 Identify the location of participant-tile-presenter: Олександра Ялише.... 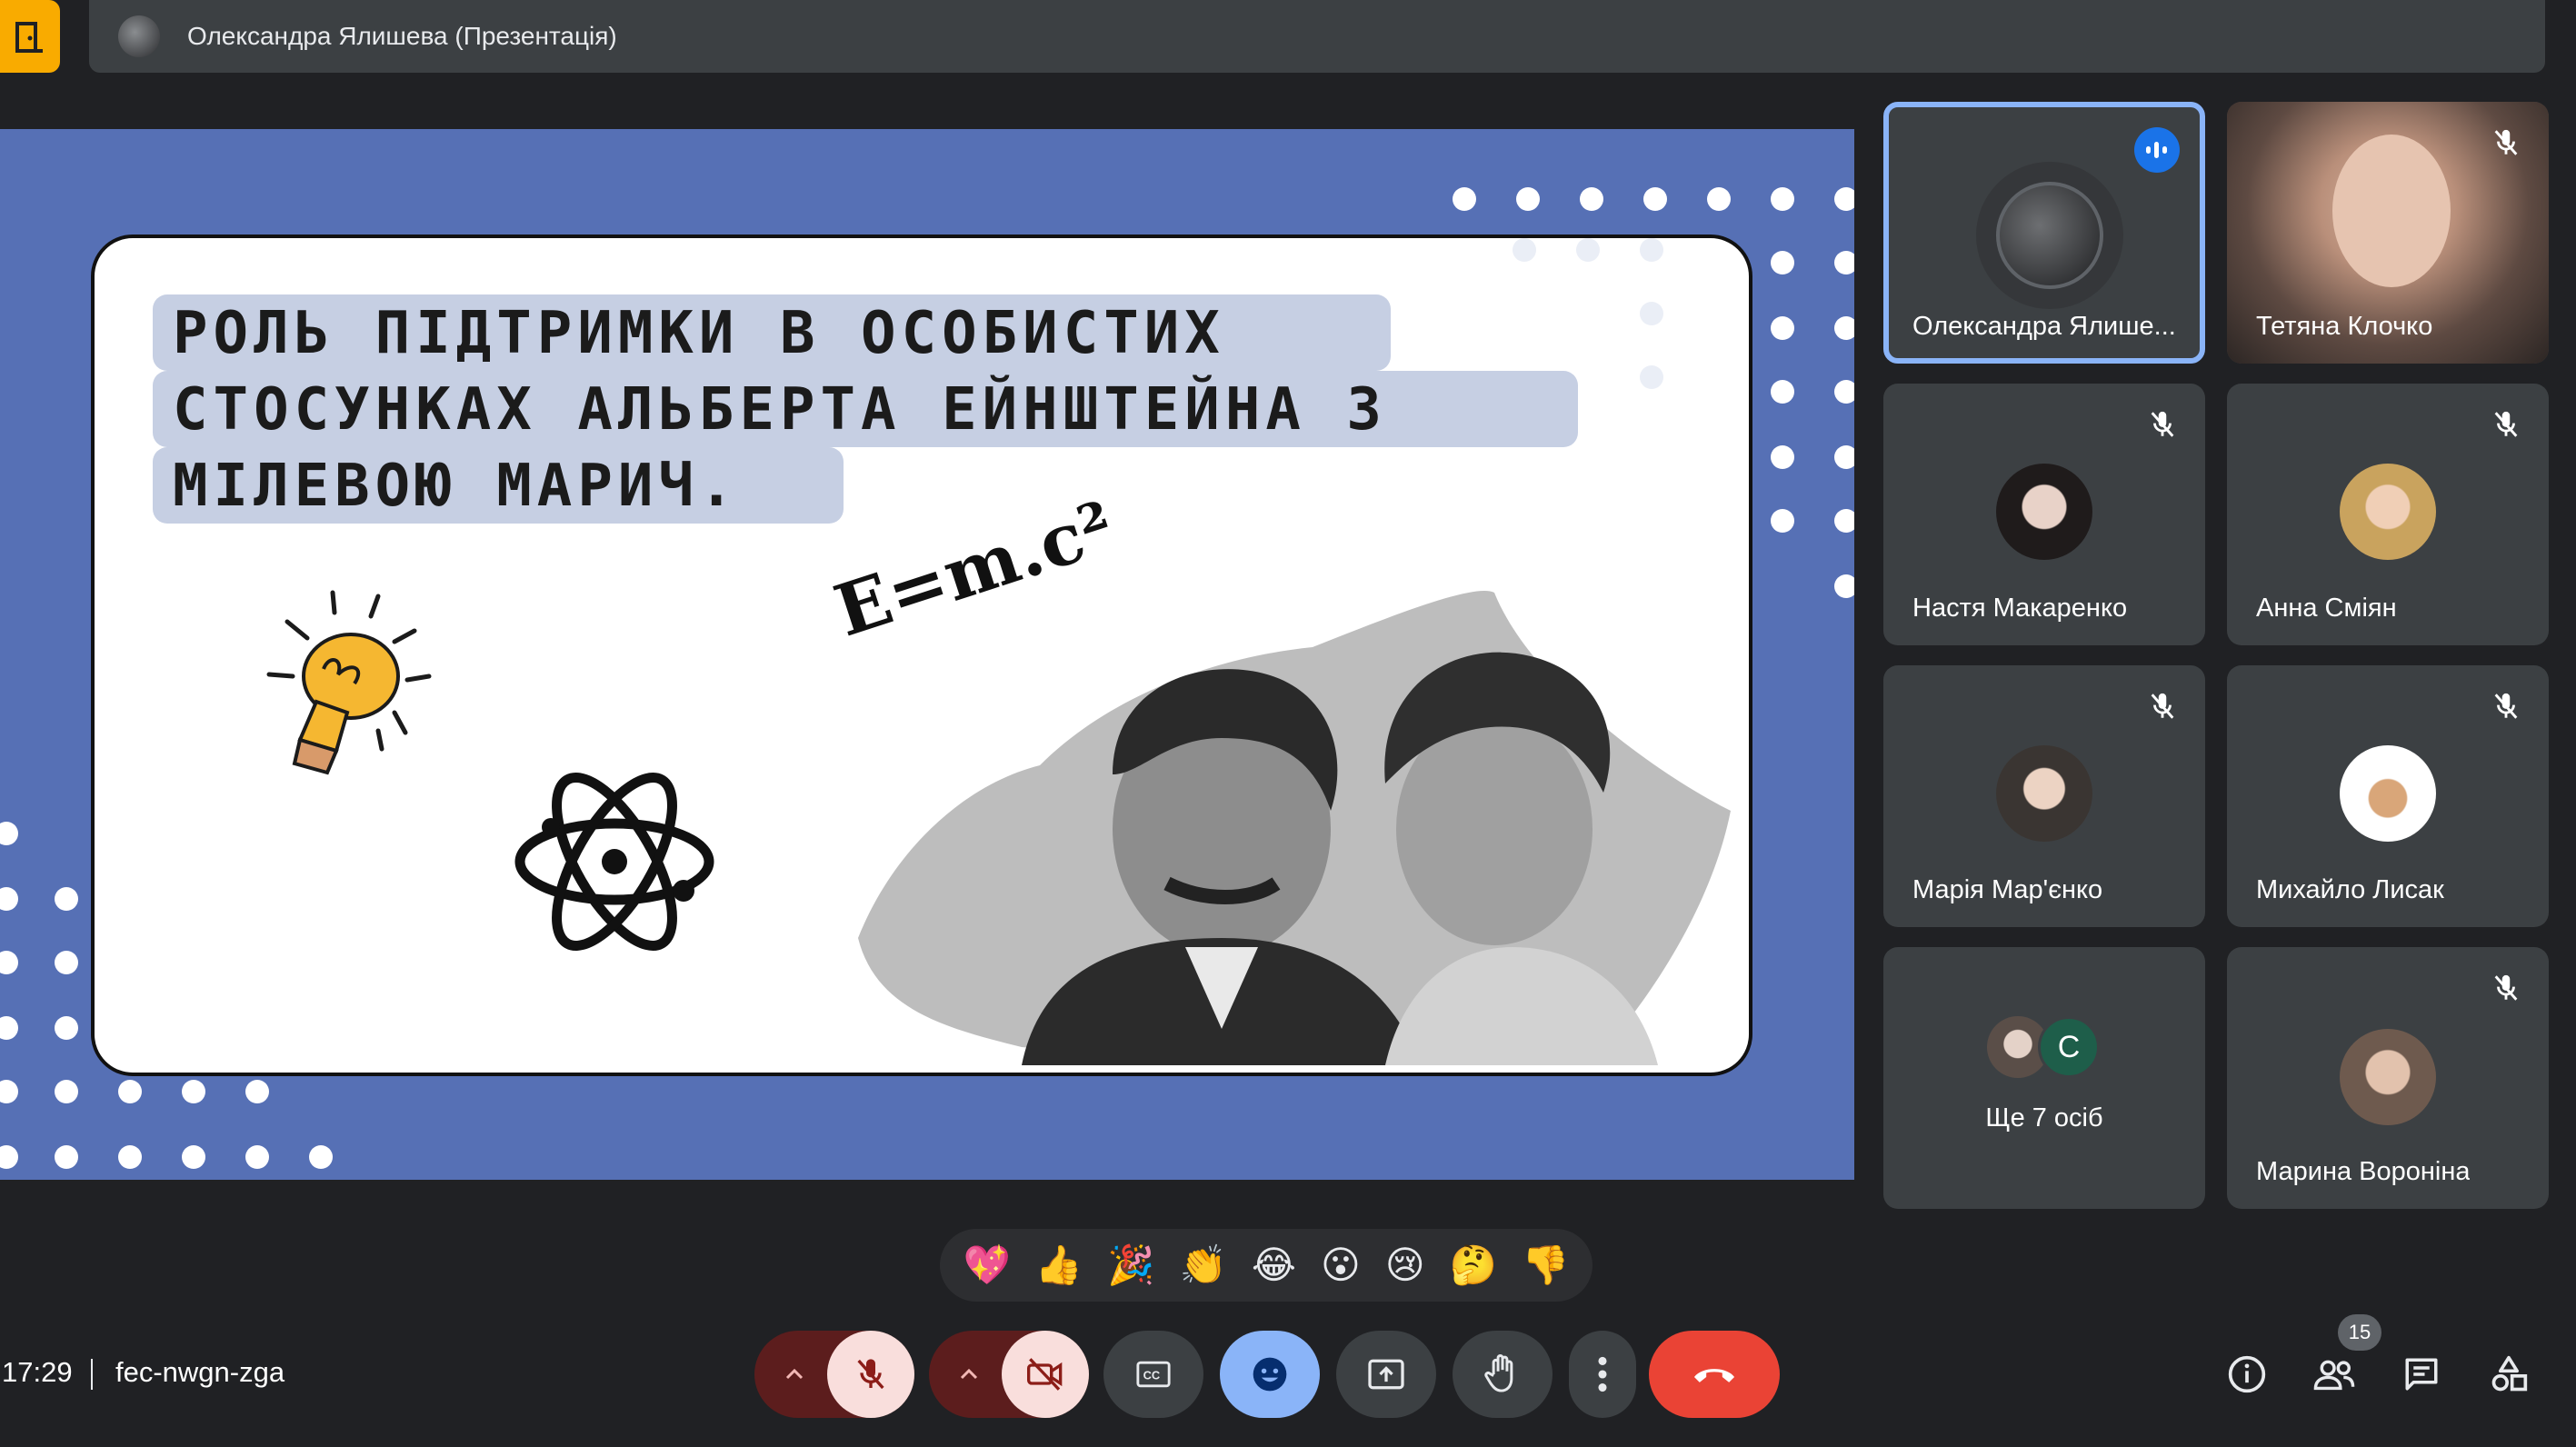
(2044, 233).